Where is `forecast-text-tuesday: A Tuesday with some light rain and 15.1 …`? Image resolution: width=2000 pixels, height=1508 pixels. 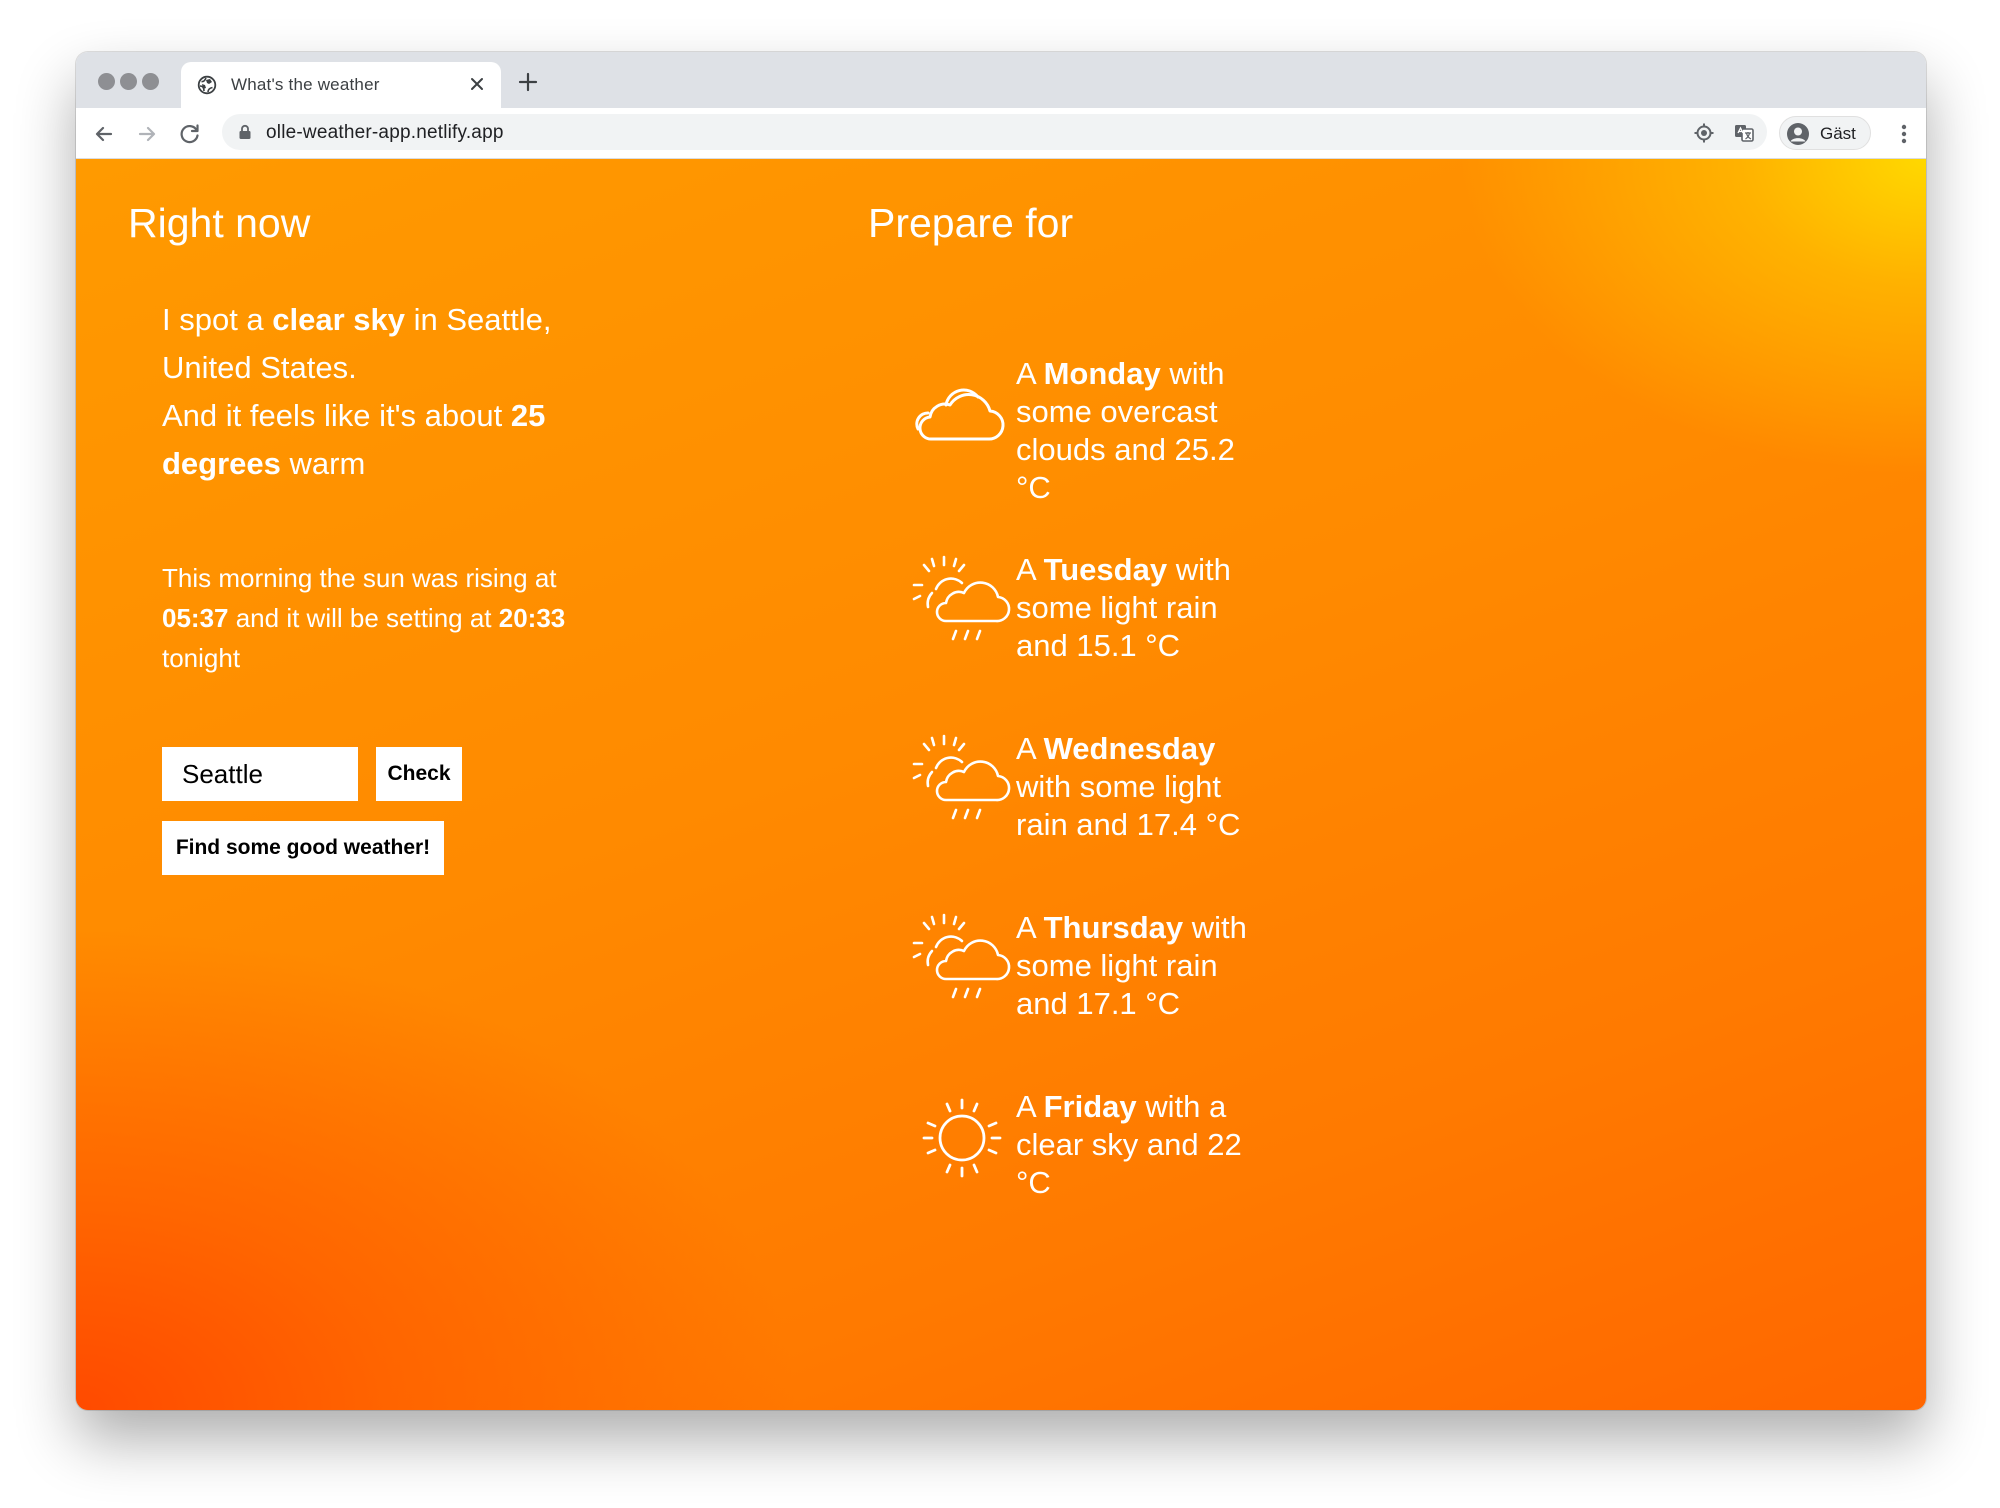 forecast-text-tuesday: A Tuesday with some light rain and 15.1 … is located at coordinates (1146, 608).